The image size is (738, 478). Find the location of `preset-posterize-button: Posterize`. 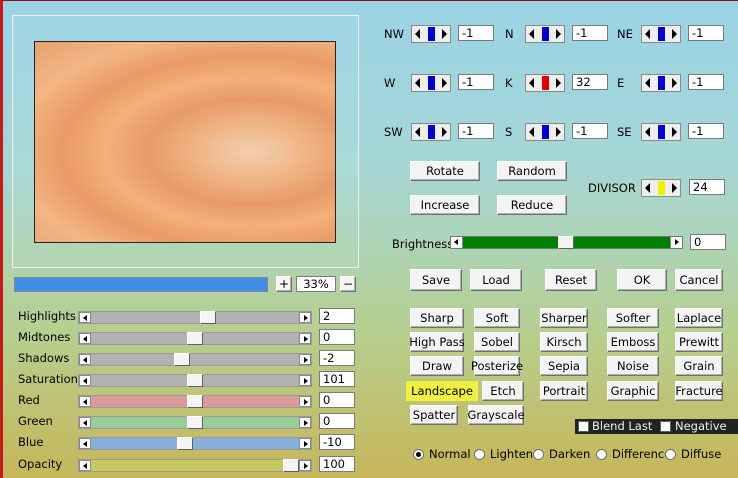

preset-posterize-button: Posterize is located at coordinates (497, 366).